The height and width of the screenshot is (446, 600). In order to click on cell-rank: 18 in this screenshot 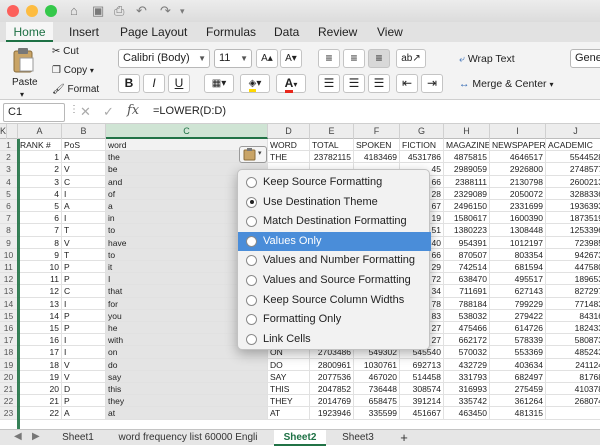, I will do `click(40, 364)`.